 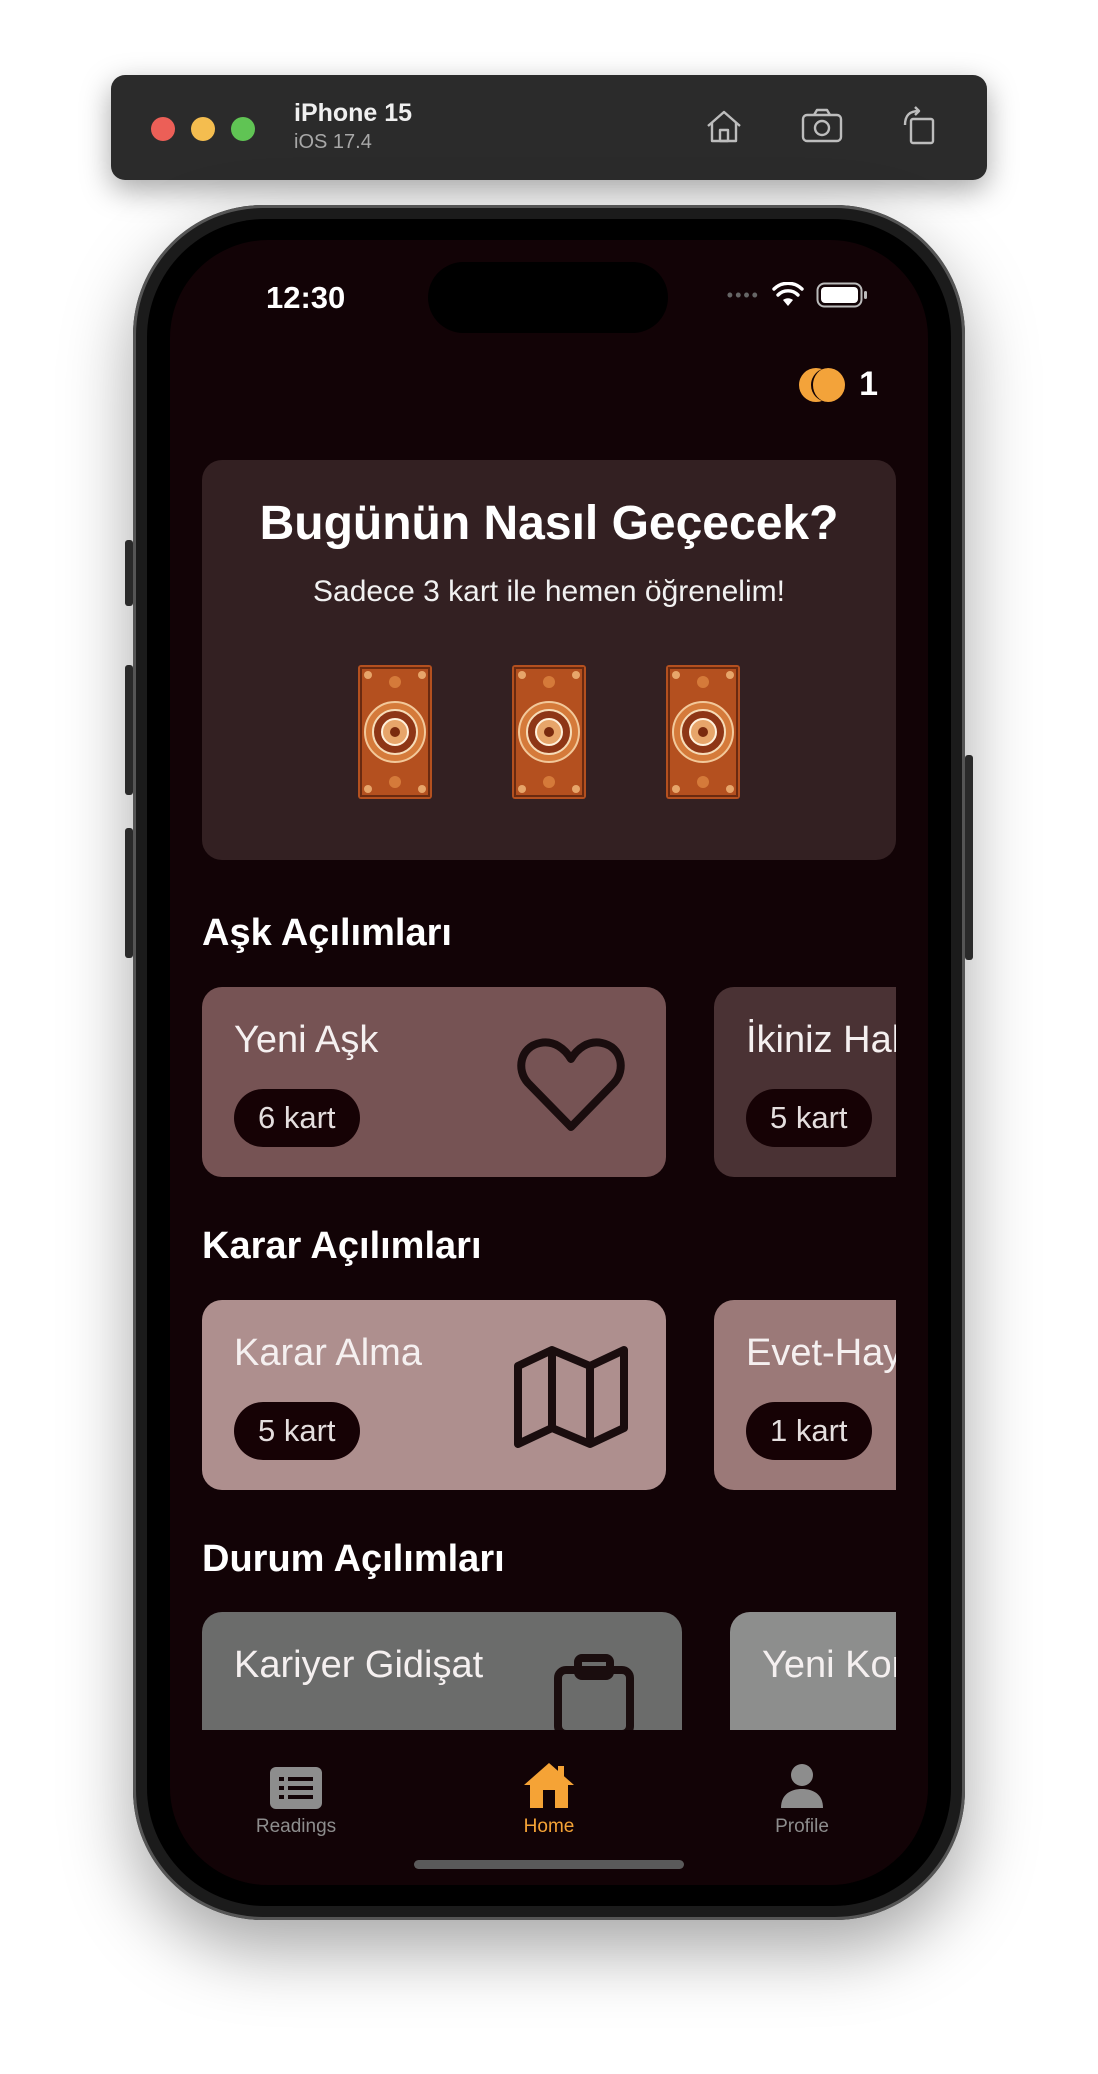 What do you see at coordinates (549, 1864) in the screenshot?
I see `home-indicator` at bounding box center [549, 1864].